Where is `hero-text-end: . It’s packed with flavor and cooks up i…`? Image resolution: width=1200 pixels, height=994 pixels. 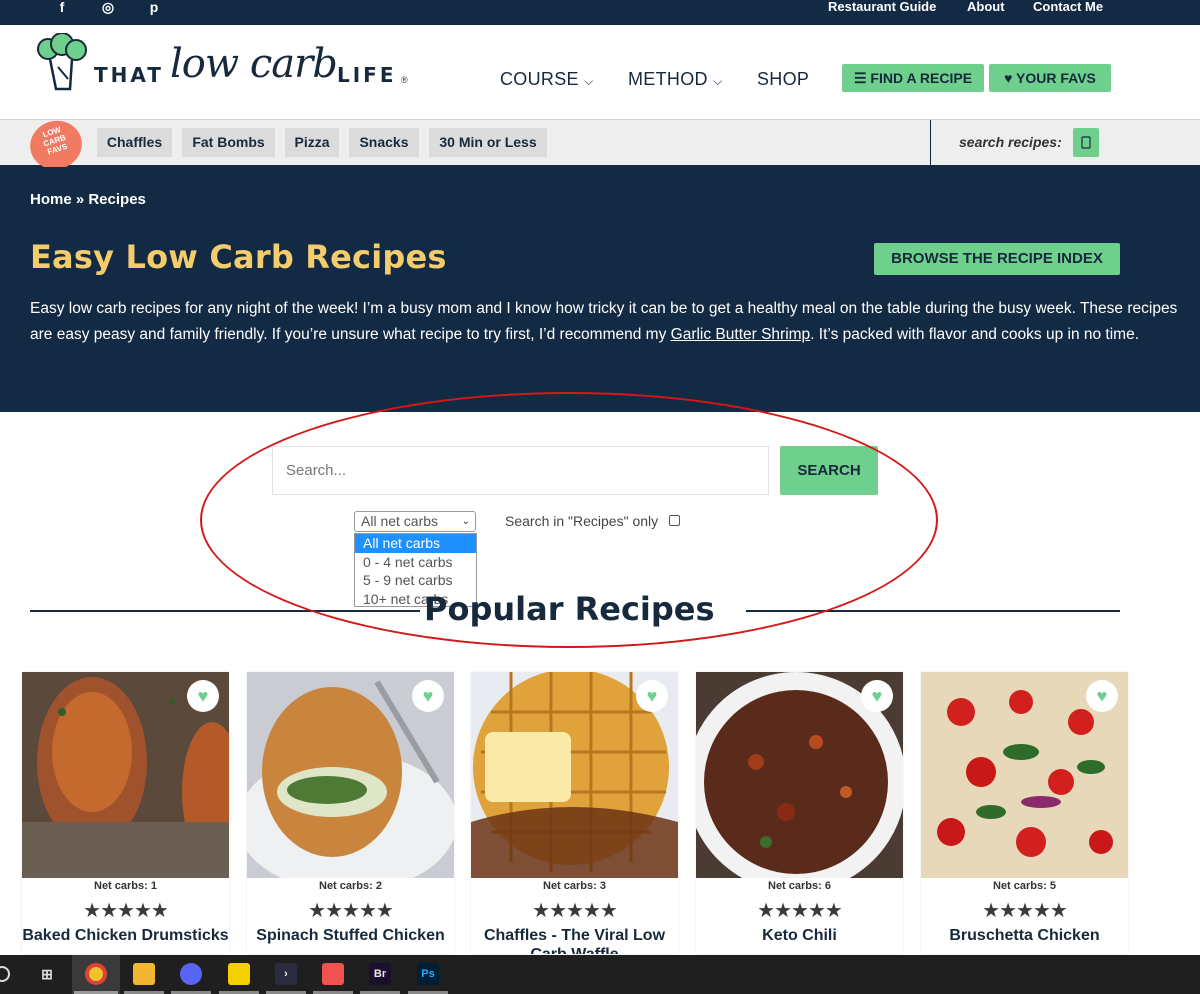
hero-text-end: . It’s packed with flavor and cooks up i… is located at coordinates (975, 334).